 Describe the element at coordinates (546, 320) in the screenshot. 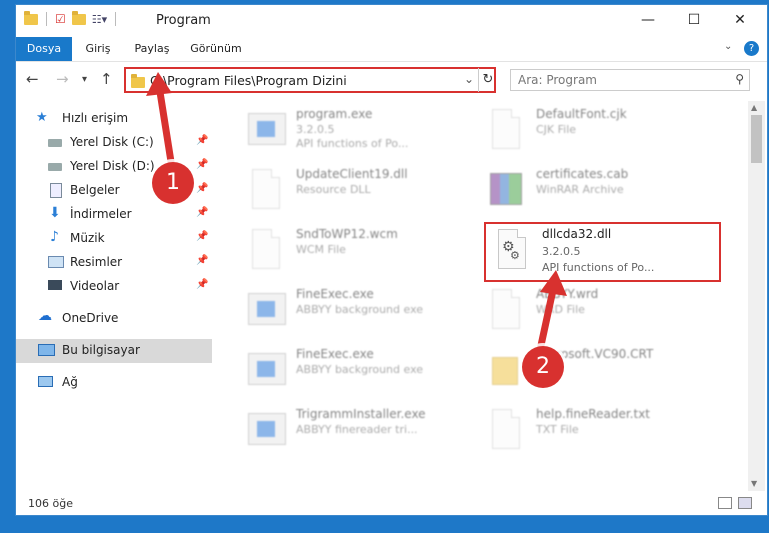

I see `arrow-to-file` at that location.